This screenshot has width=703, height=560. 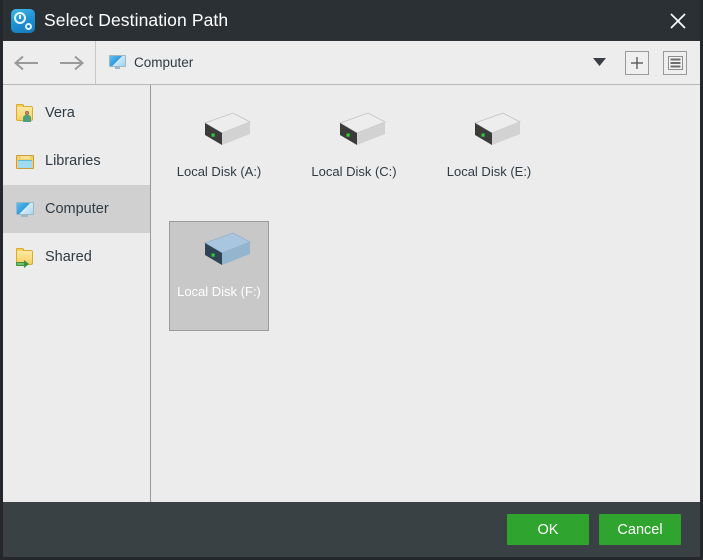 I want to click on sidebar-item-libraries: Libraries, so click(x=76, y=161).